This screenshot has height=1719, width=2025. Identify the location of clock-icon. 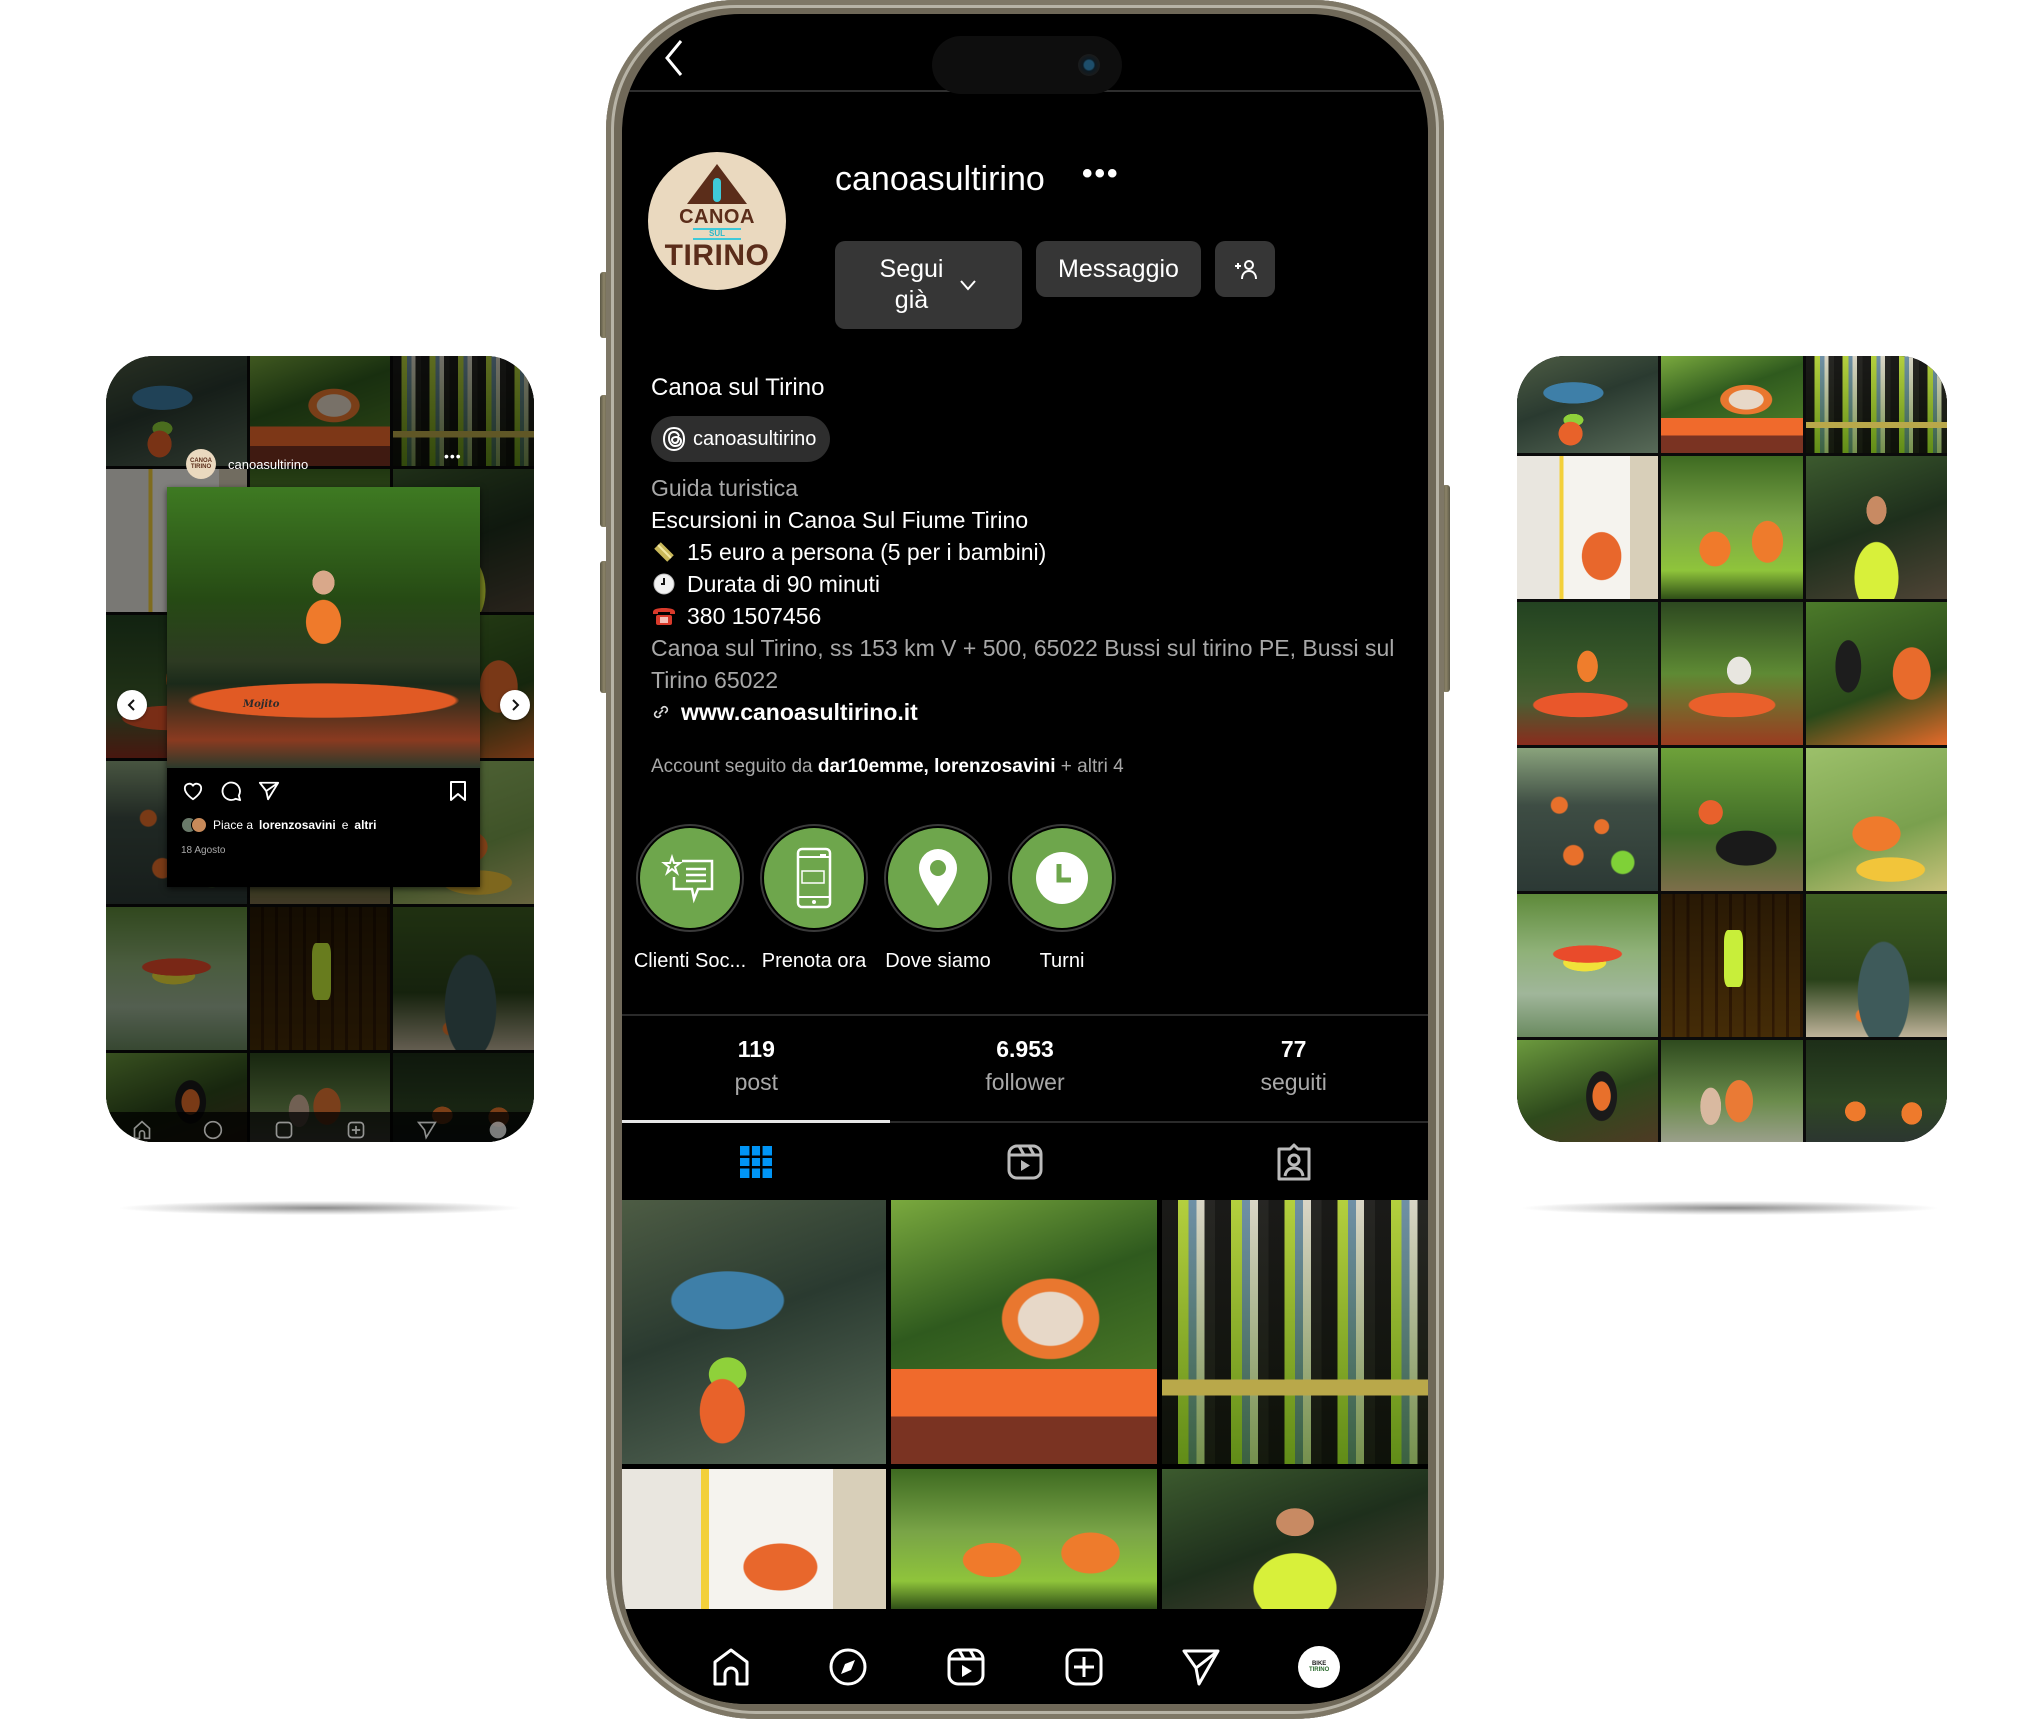
(664, 584).